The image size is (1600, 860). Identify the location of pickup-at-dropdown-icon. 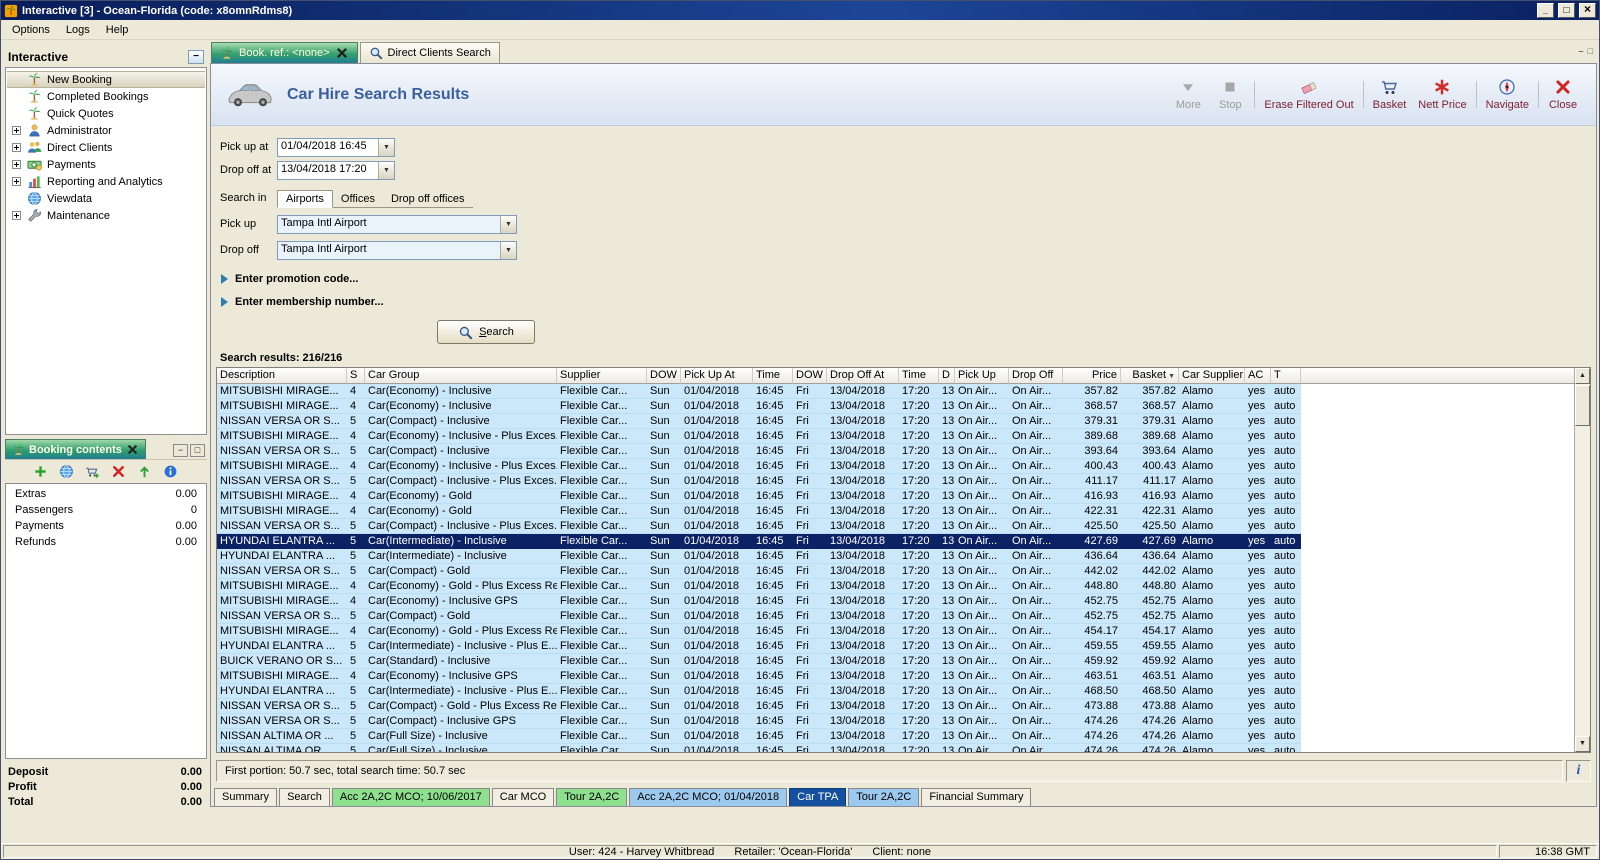
(386, 147).